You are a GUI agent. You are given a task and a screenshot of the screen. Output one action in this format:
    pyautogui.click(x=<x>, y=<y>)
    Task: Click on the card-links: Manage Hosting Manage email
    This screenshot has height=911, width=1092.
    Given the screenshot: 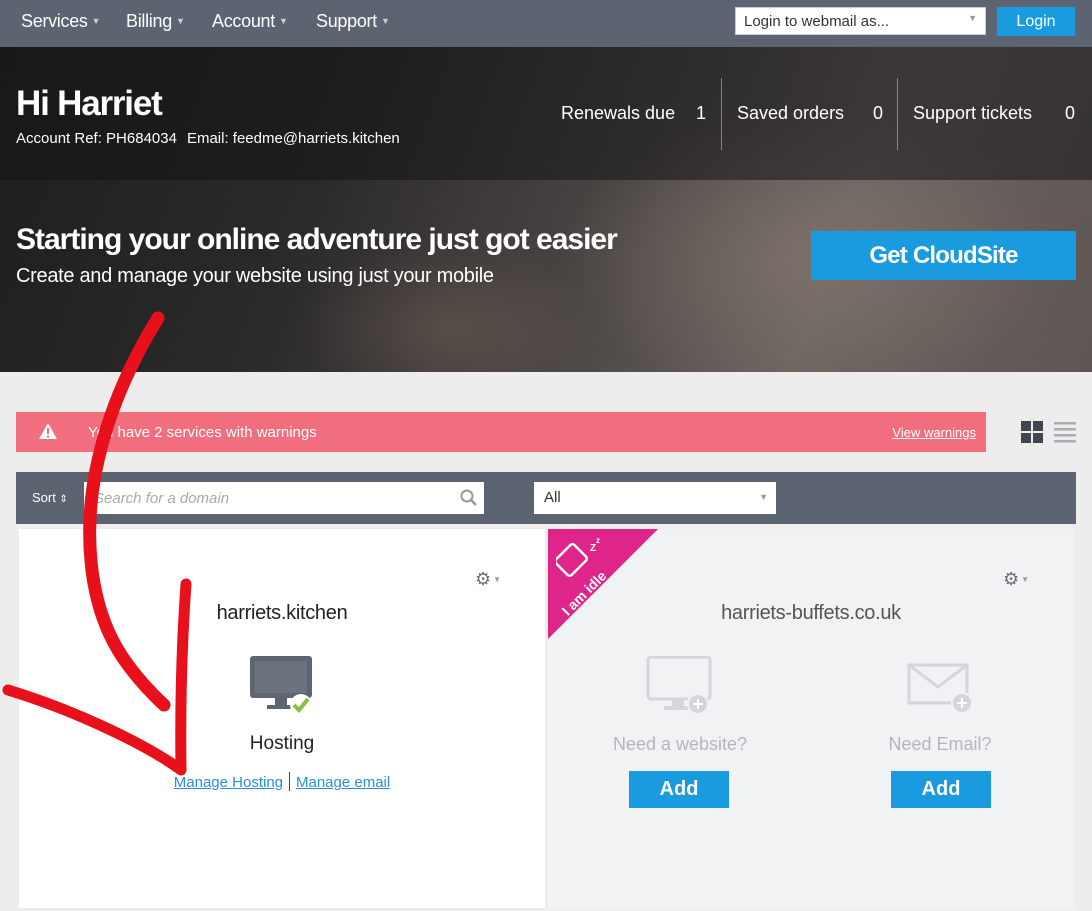 What is the action you would take?
    pyautogui.click(x=282, y=781)
    